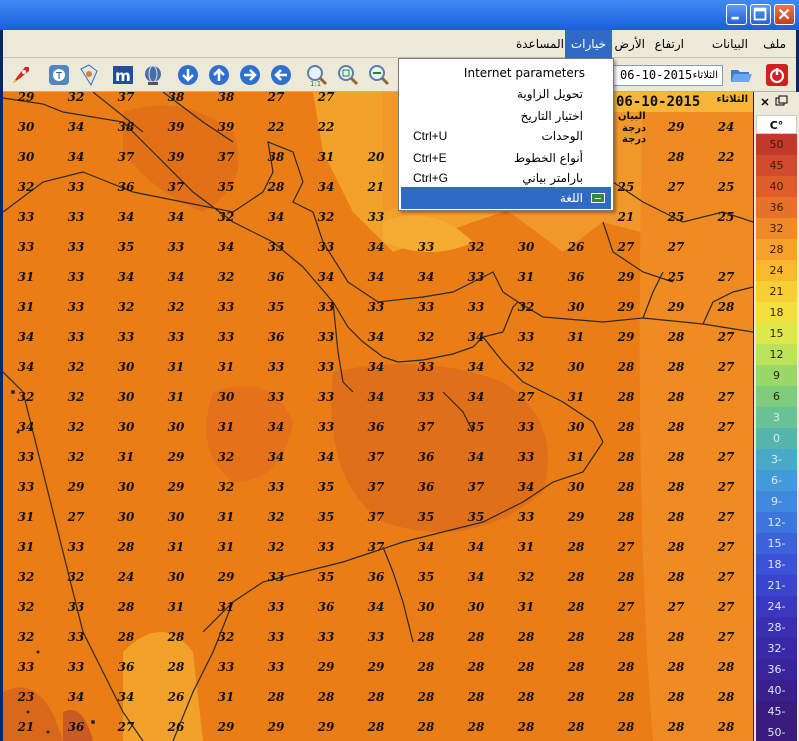 This screenshot has height=741, width=799. What do you see at coordinates (506, 94) in the screenshot?
I see `menu-item-angle-conversion: تحويل الزاوية` at bounding box center [506, 94].